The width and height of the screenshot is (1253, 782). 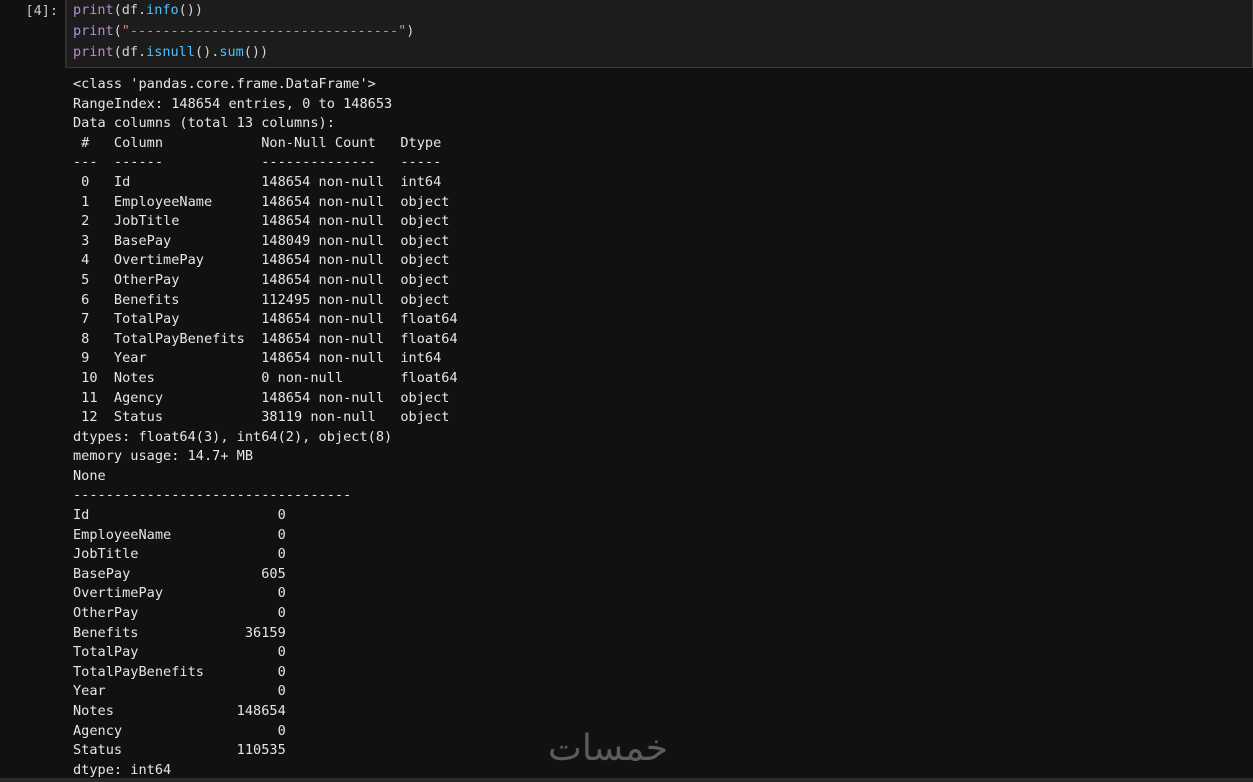 I want to click on code-token: isnull, so click(x=170, y=52).